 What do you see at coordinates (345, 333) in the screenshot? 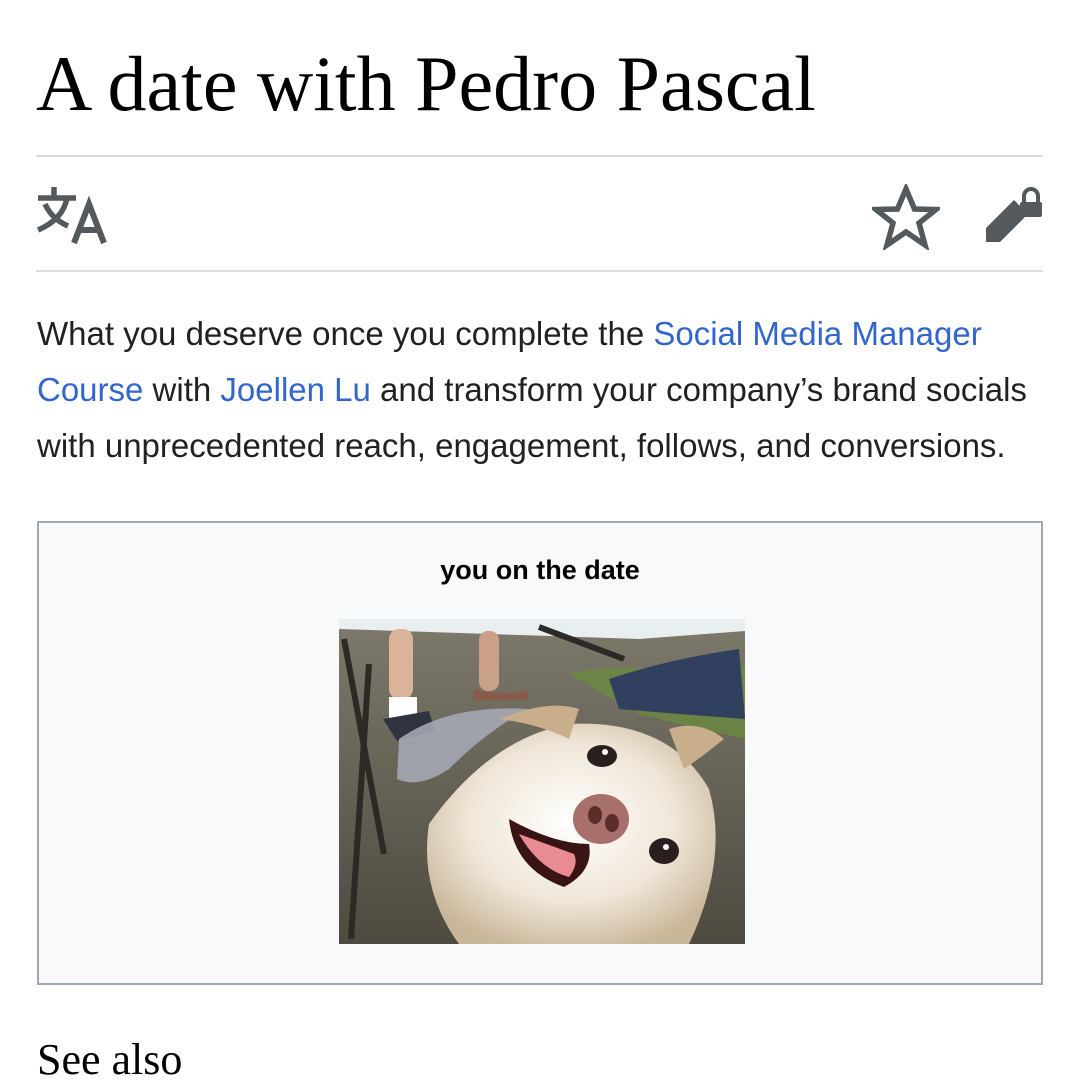
I see `intro-text: What you deserve once you complete the` at bounding box center [345, 333].